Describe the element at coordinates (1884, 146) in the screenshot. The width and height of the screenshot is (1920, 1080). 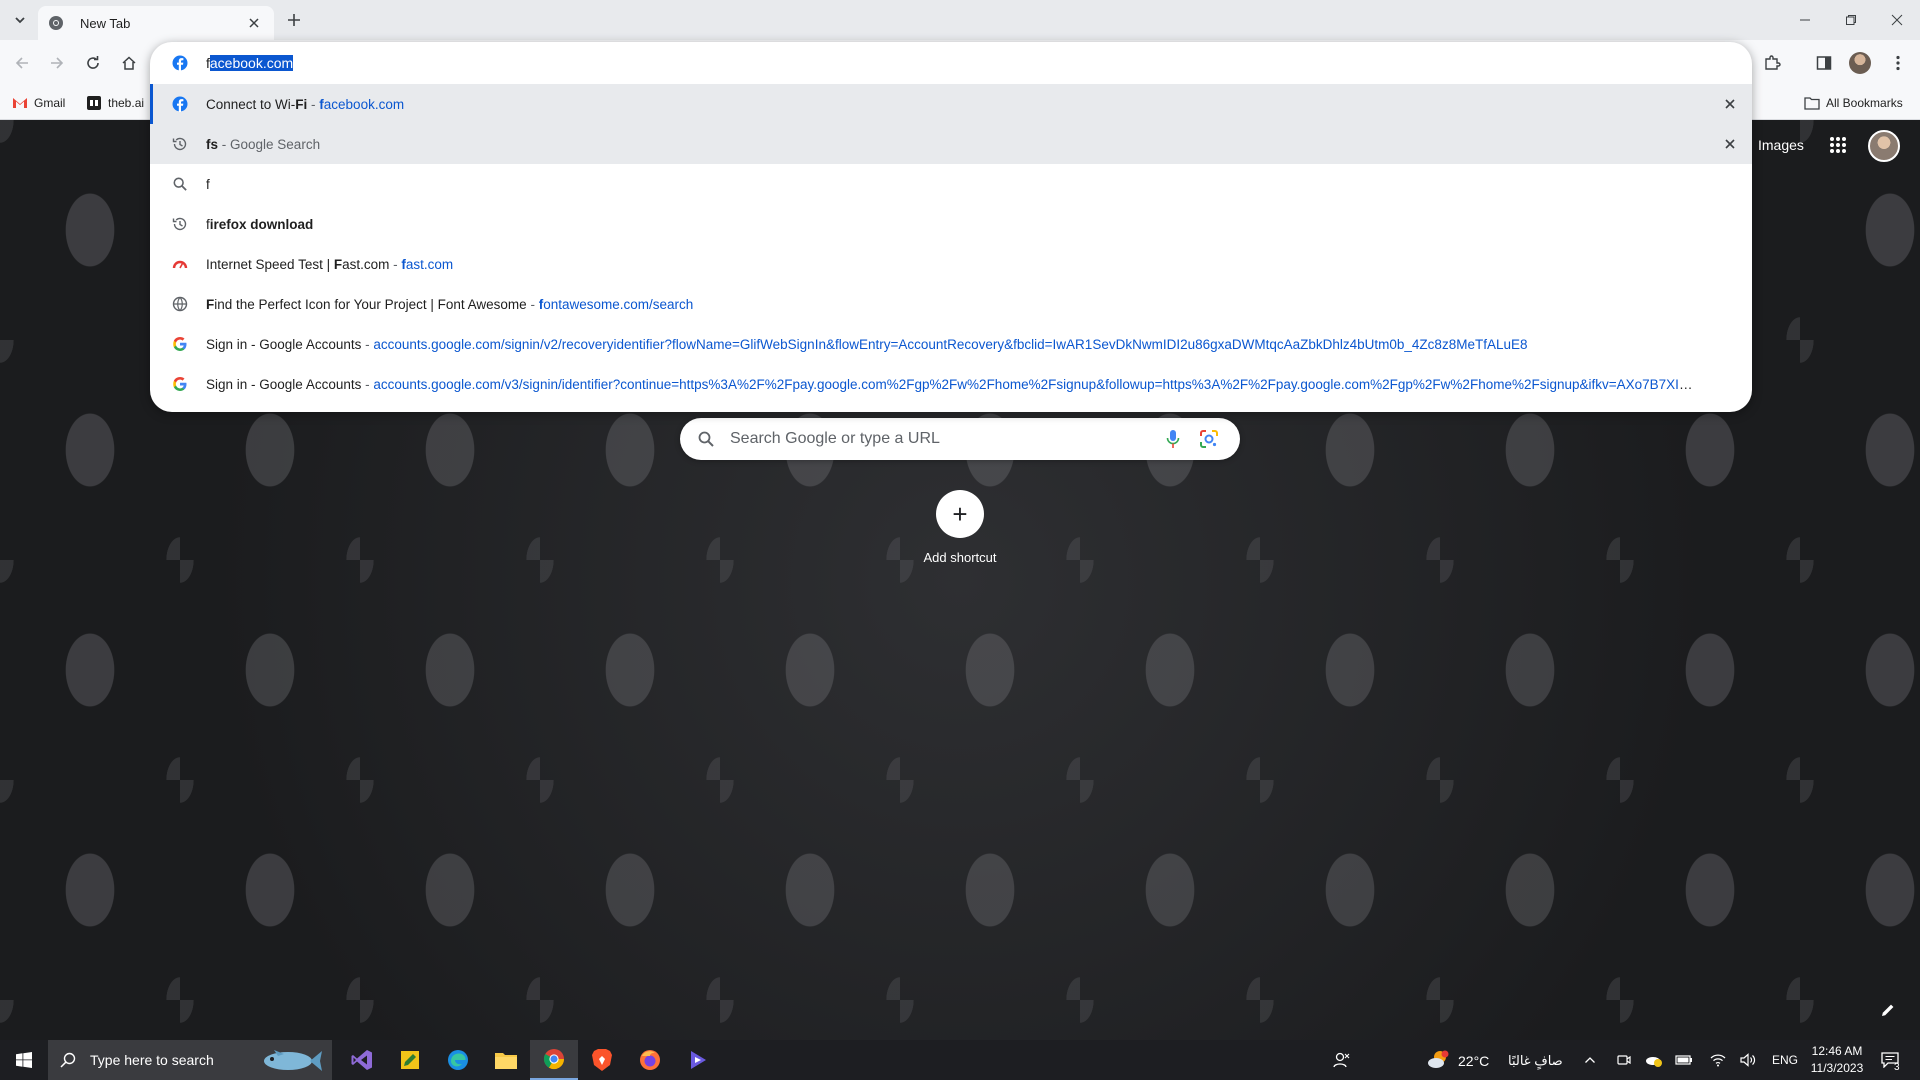
I see `account-avatar` at that location.